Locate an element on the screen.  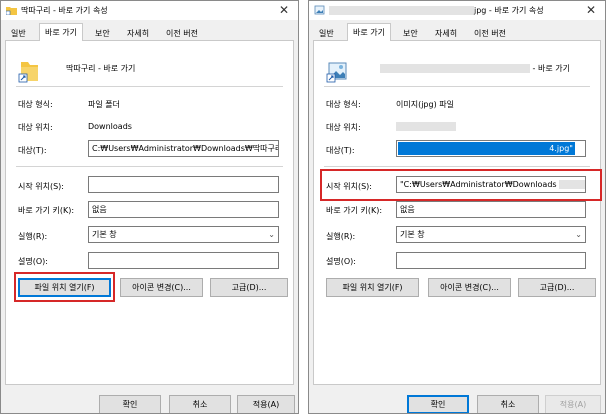
target-input: 4.jpg" is located at coordinates (491, 148).